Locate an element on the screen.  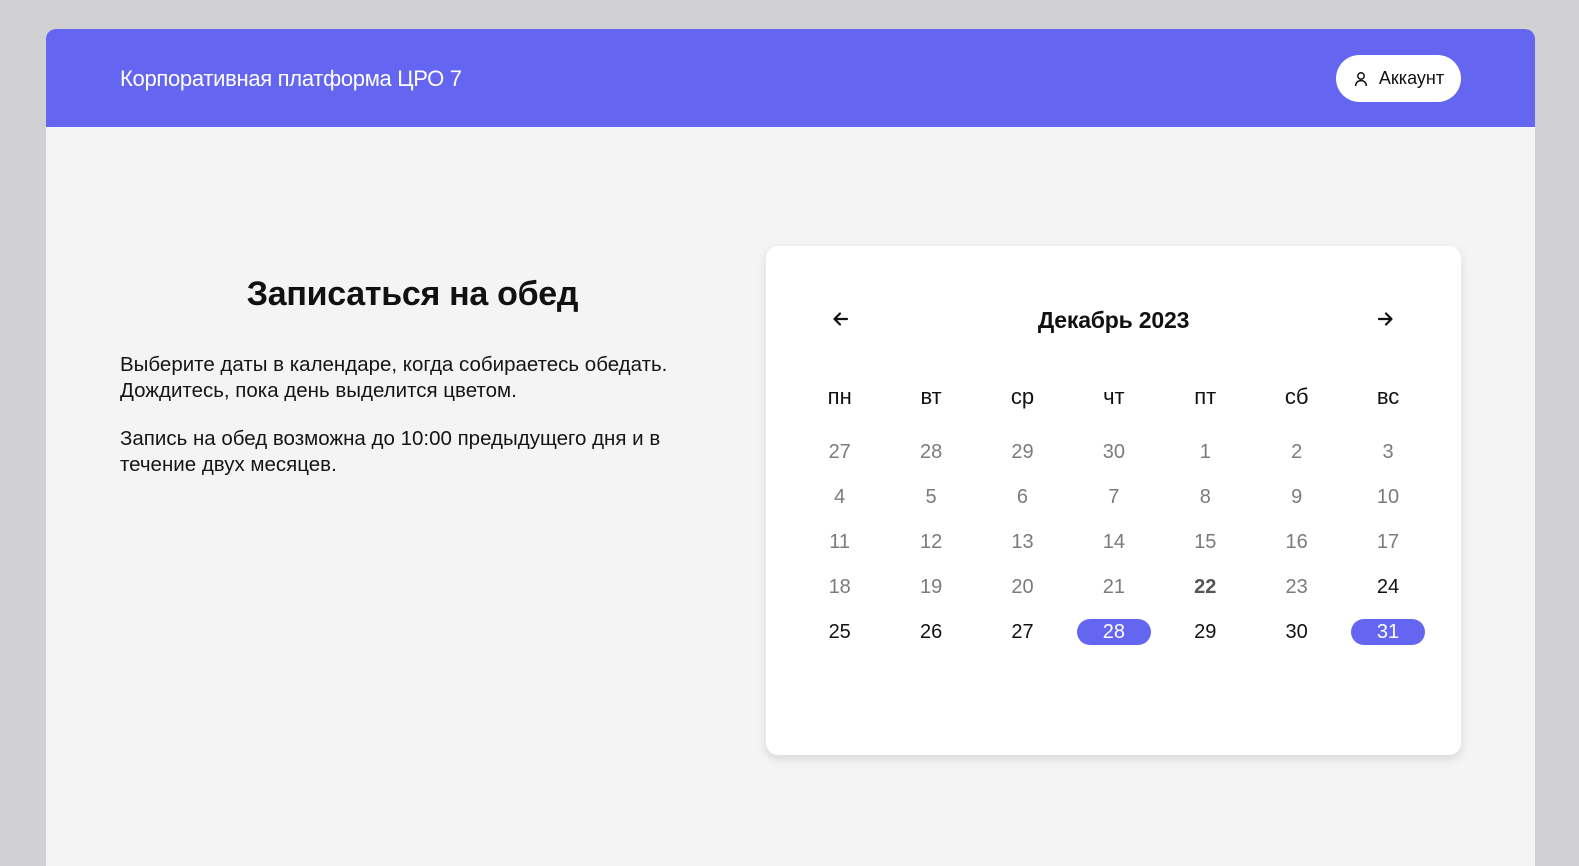
prev-month-button is located at coordinates (841, 321).